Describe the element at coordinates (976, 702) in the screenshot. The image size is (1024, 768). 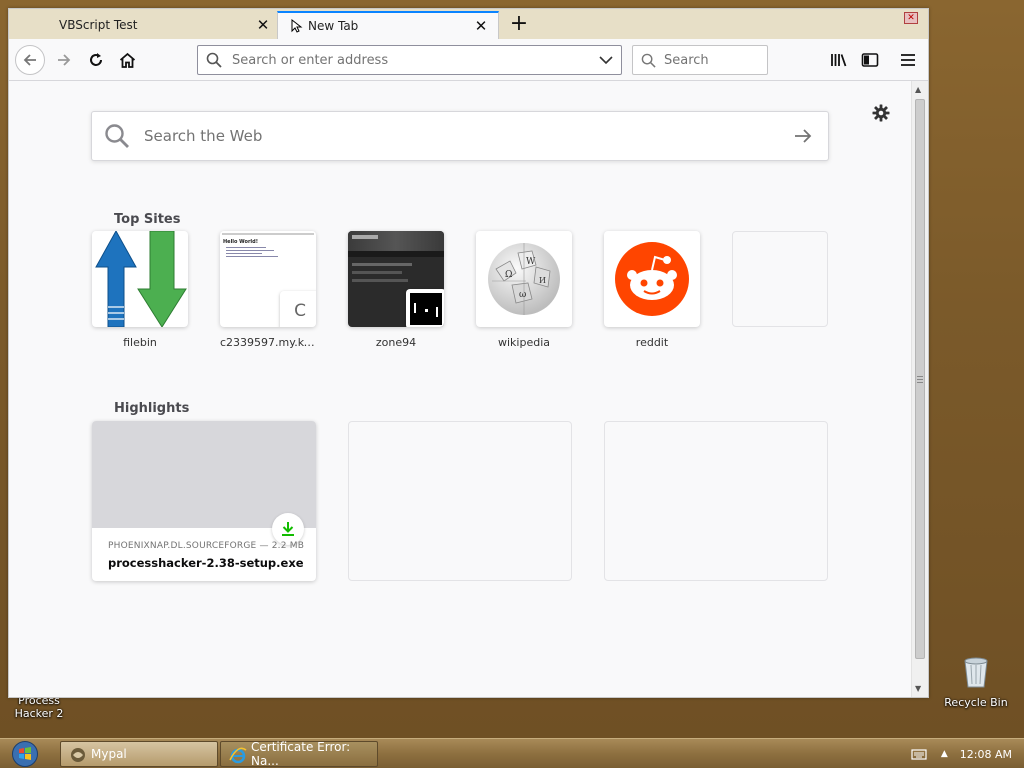
I see `desktop-icon-label: Recycle Bin` at that location.